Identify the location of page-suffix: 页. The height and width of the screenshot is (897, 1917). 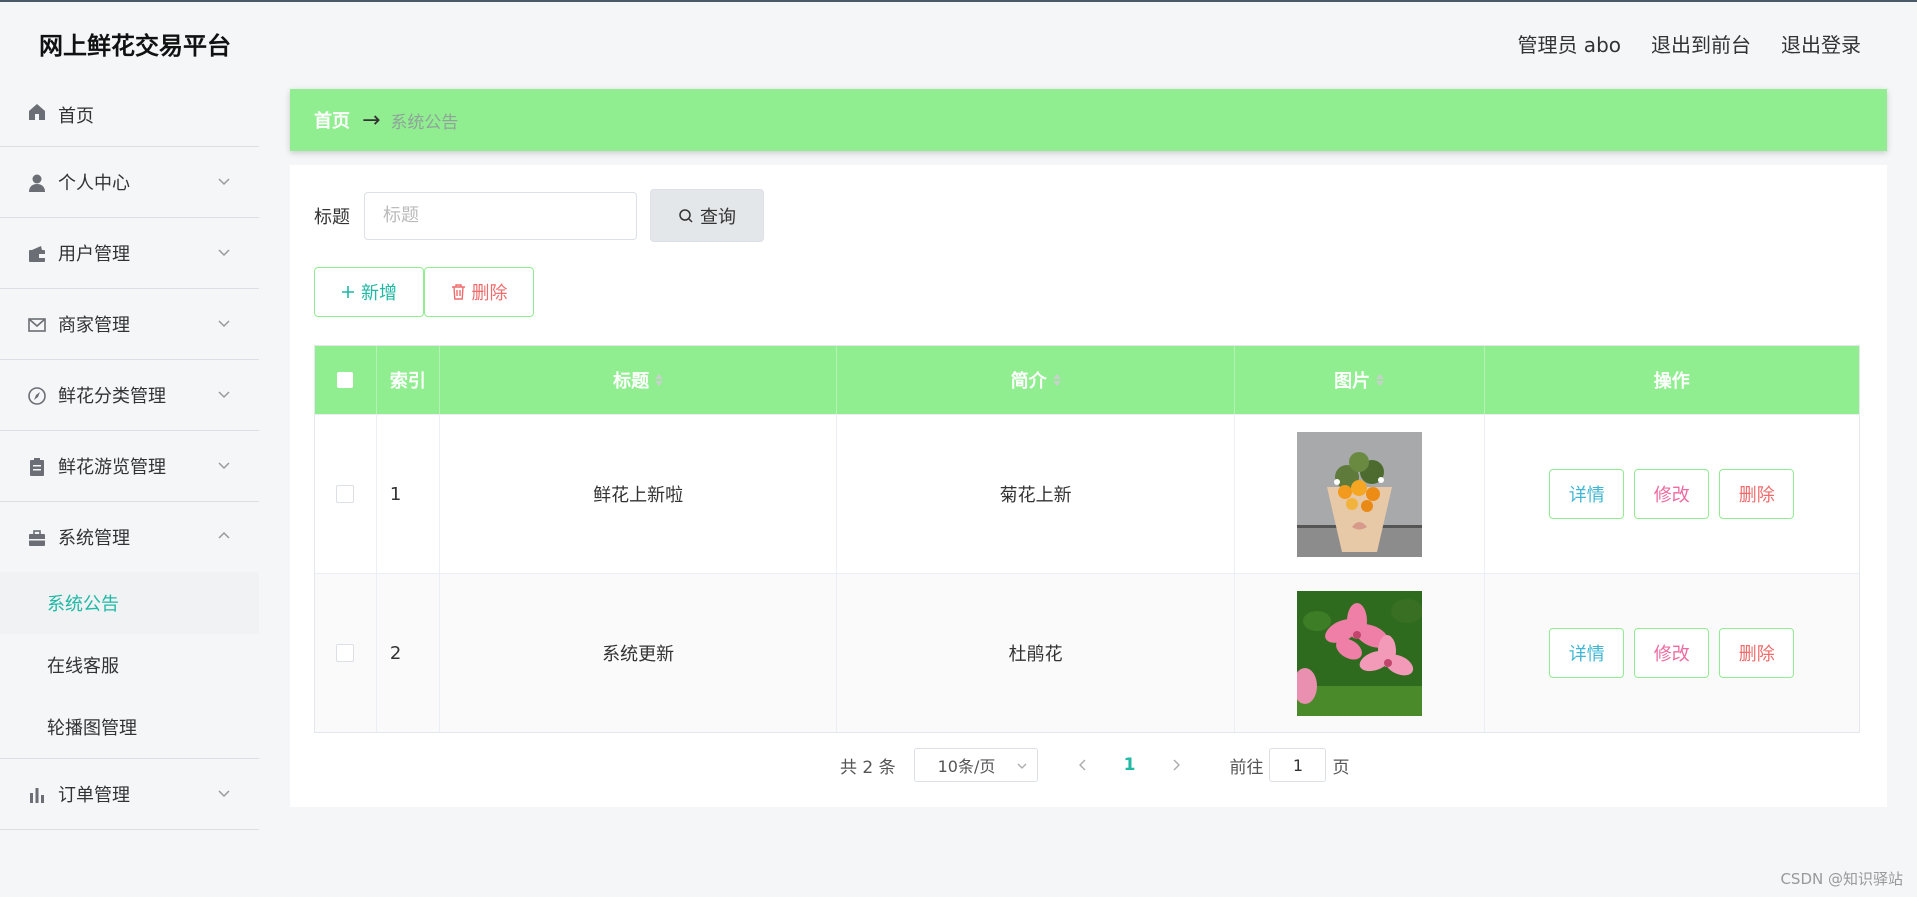
(1341, 767).